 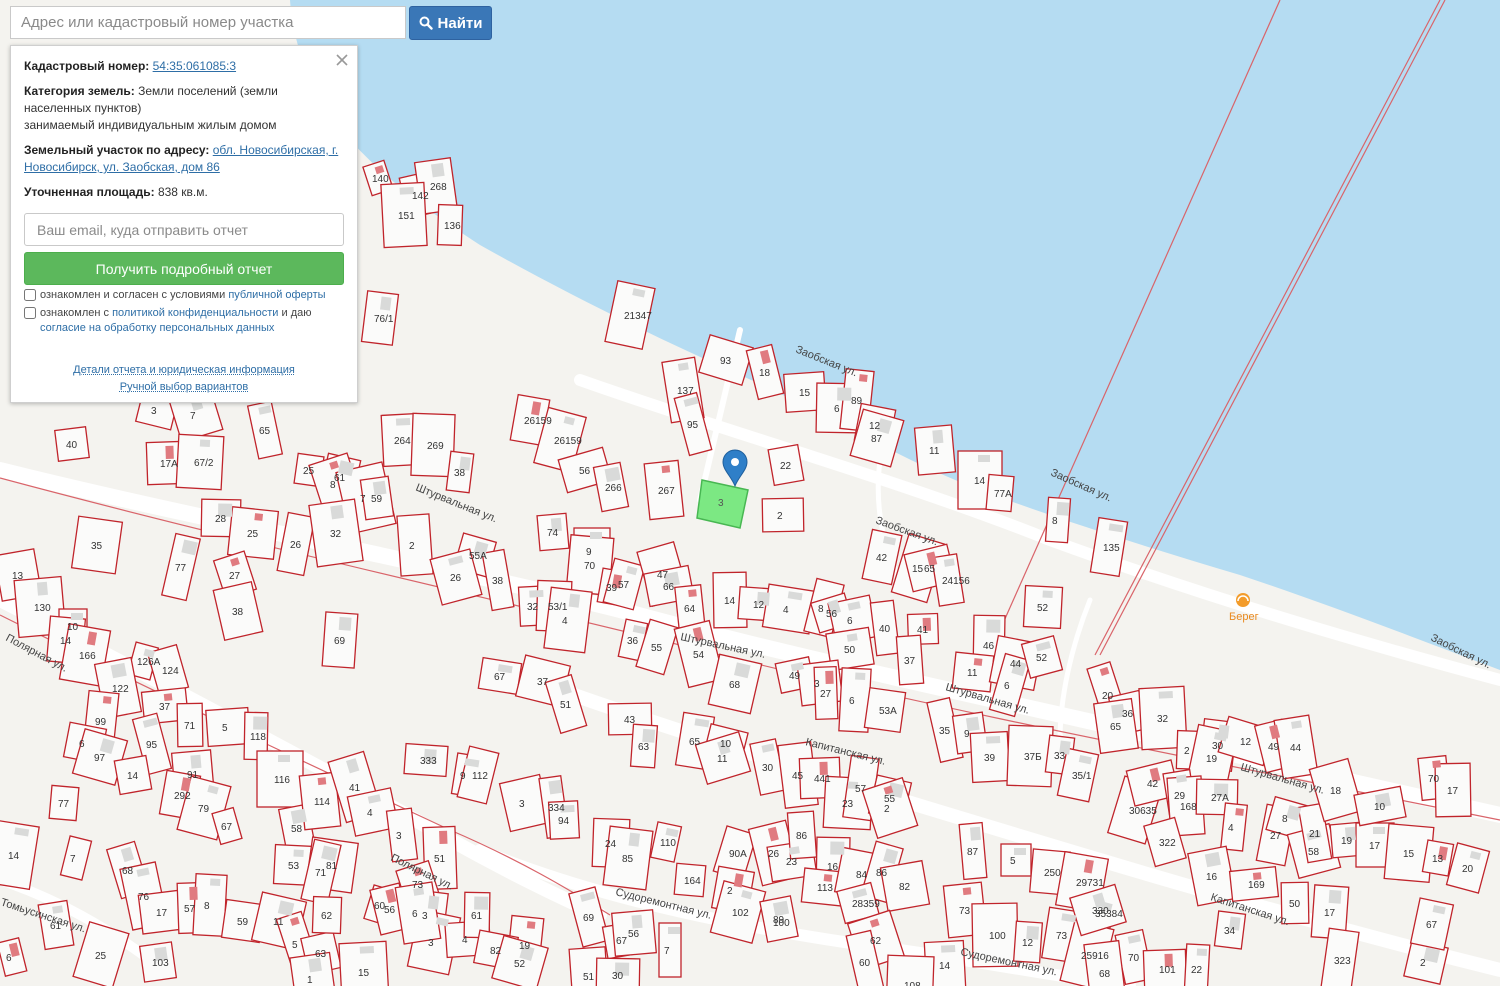 I want to click on cadastral-number-link: 54:35:061085:3, so click(x=194, y=66).